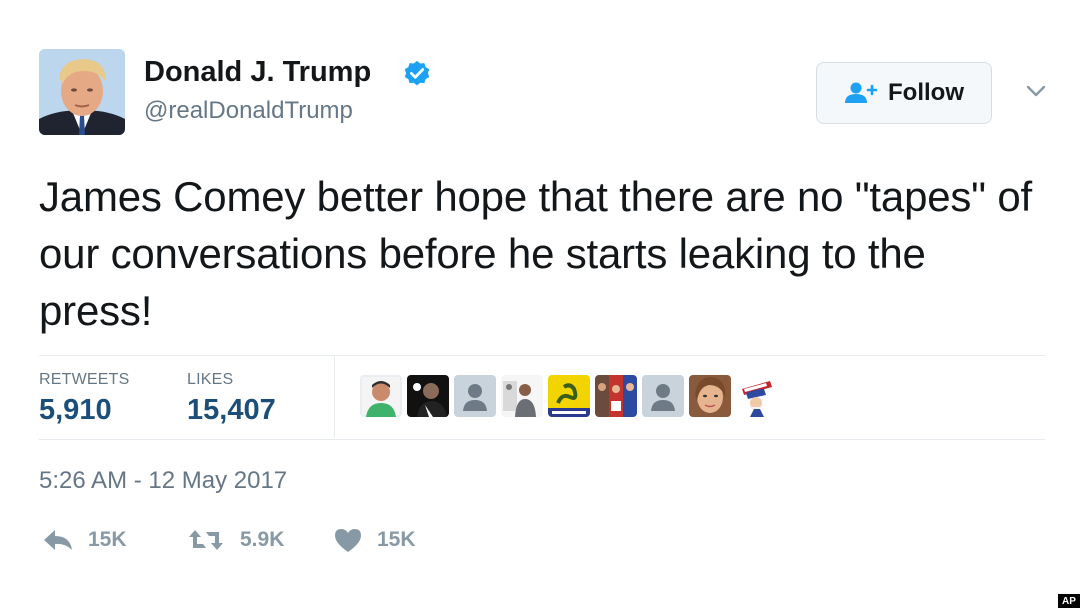 This screenshot has width=1080, height=608. I want to click on liker-avatar-dark-icon, so click(428, 396).